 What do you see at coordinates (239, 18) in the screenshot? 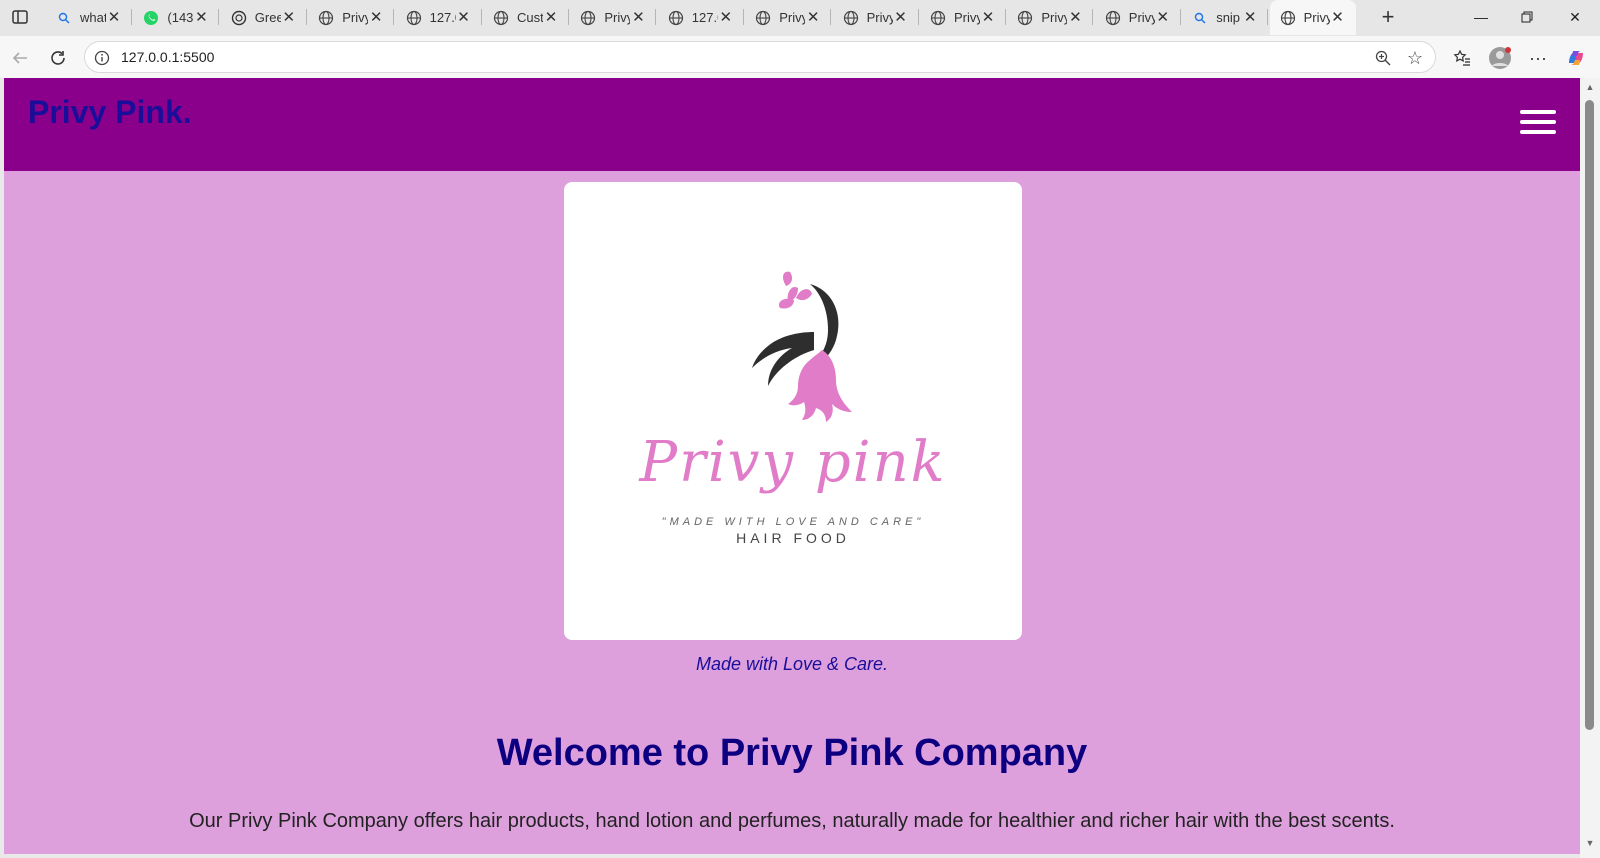
I see `chatgpt-icon` at bounding box center [239, 18].